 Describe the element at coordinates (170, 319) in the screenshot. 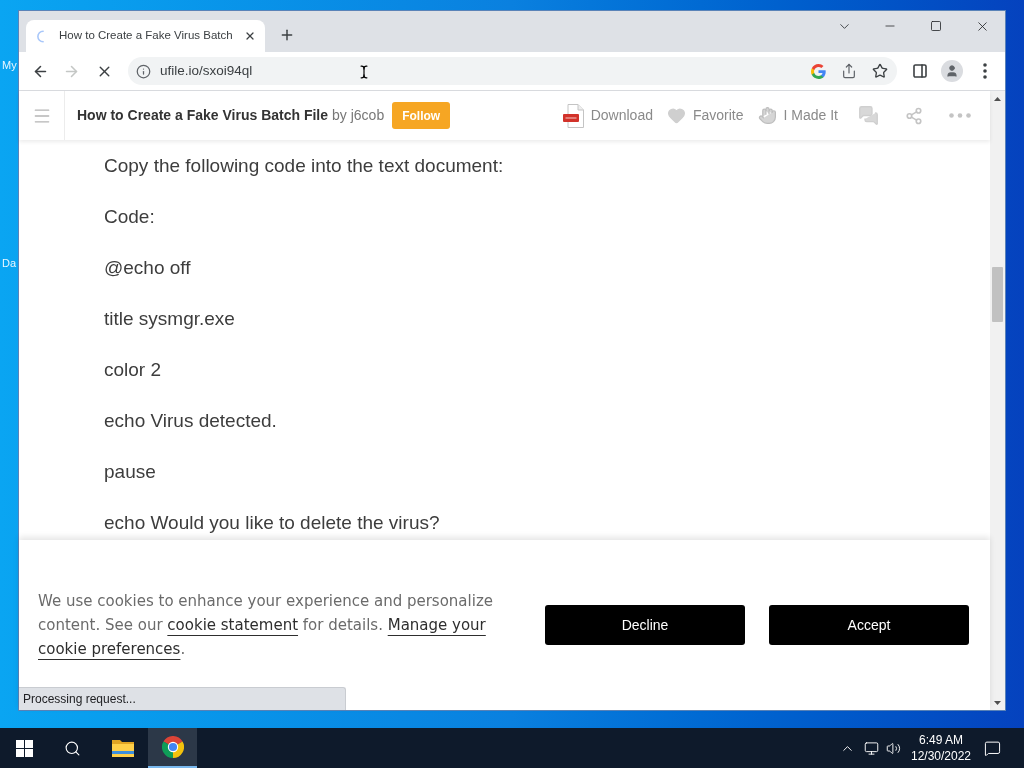

I see `article-line: title sysmgr.exe` at that location.